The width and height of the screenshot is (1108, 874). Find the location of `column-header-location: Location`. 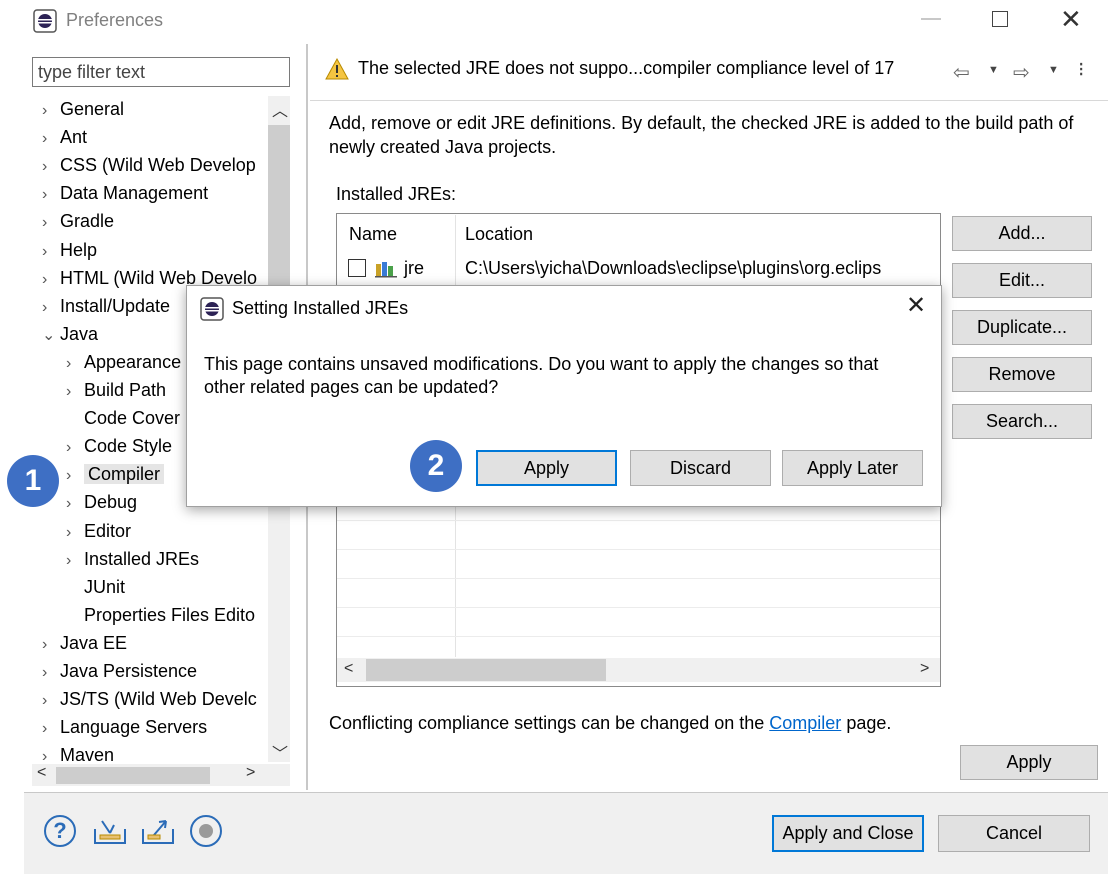

column-header-location: Location is located at coordinates (499, 234).